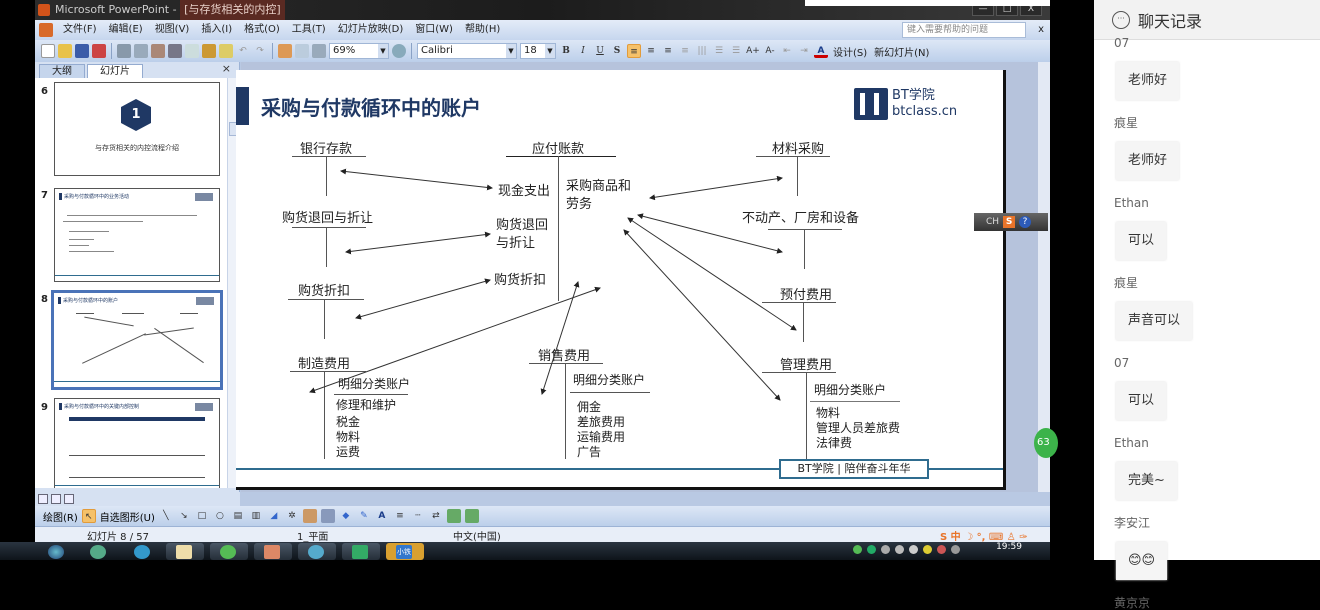 This screenshot has width=1320, height=610. What do you see at coordinates (1009, 547) in the screenshot?
I see `clock: 19:59` at bounding box center [1009, 547].